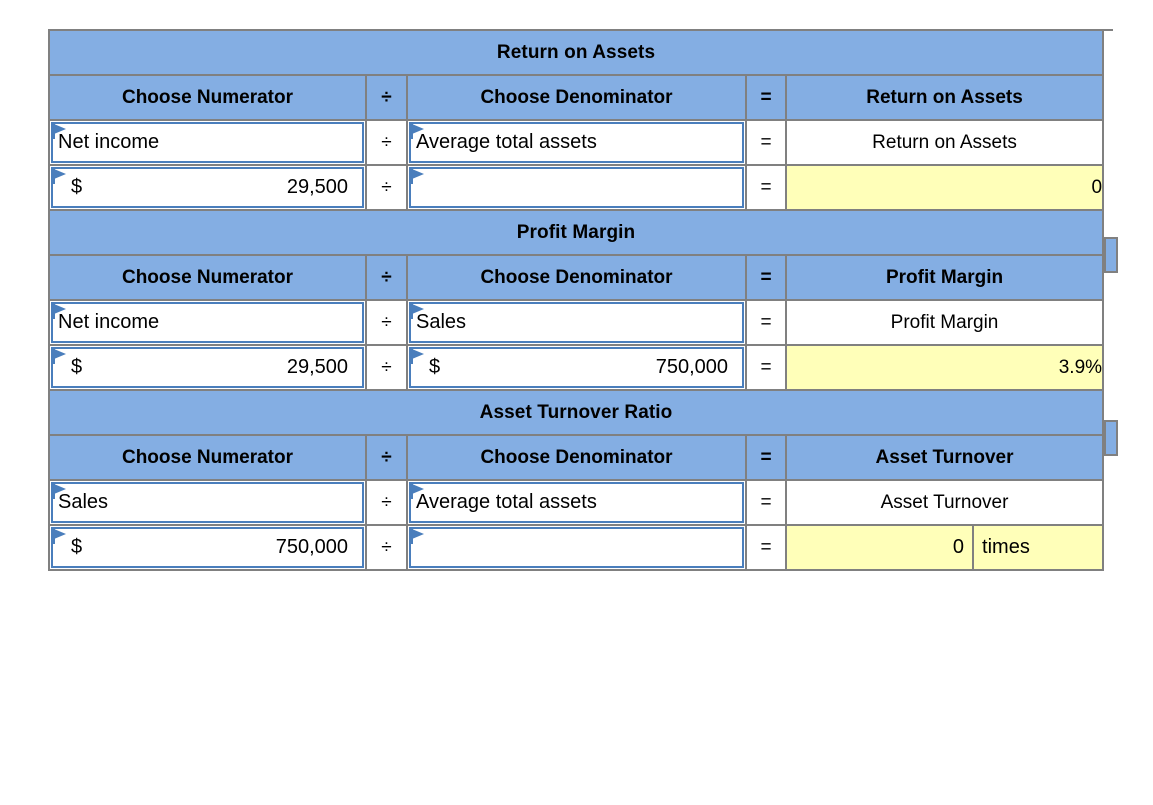 This screenshot has width=1153, height=805. Describe the element at coordinates (77, 547) in the screenshot. I see `numerator-currency-at: $` at that location.